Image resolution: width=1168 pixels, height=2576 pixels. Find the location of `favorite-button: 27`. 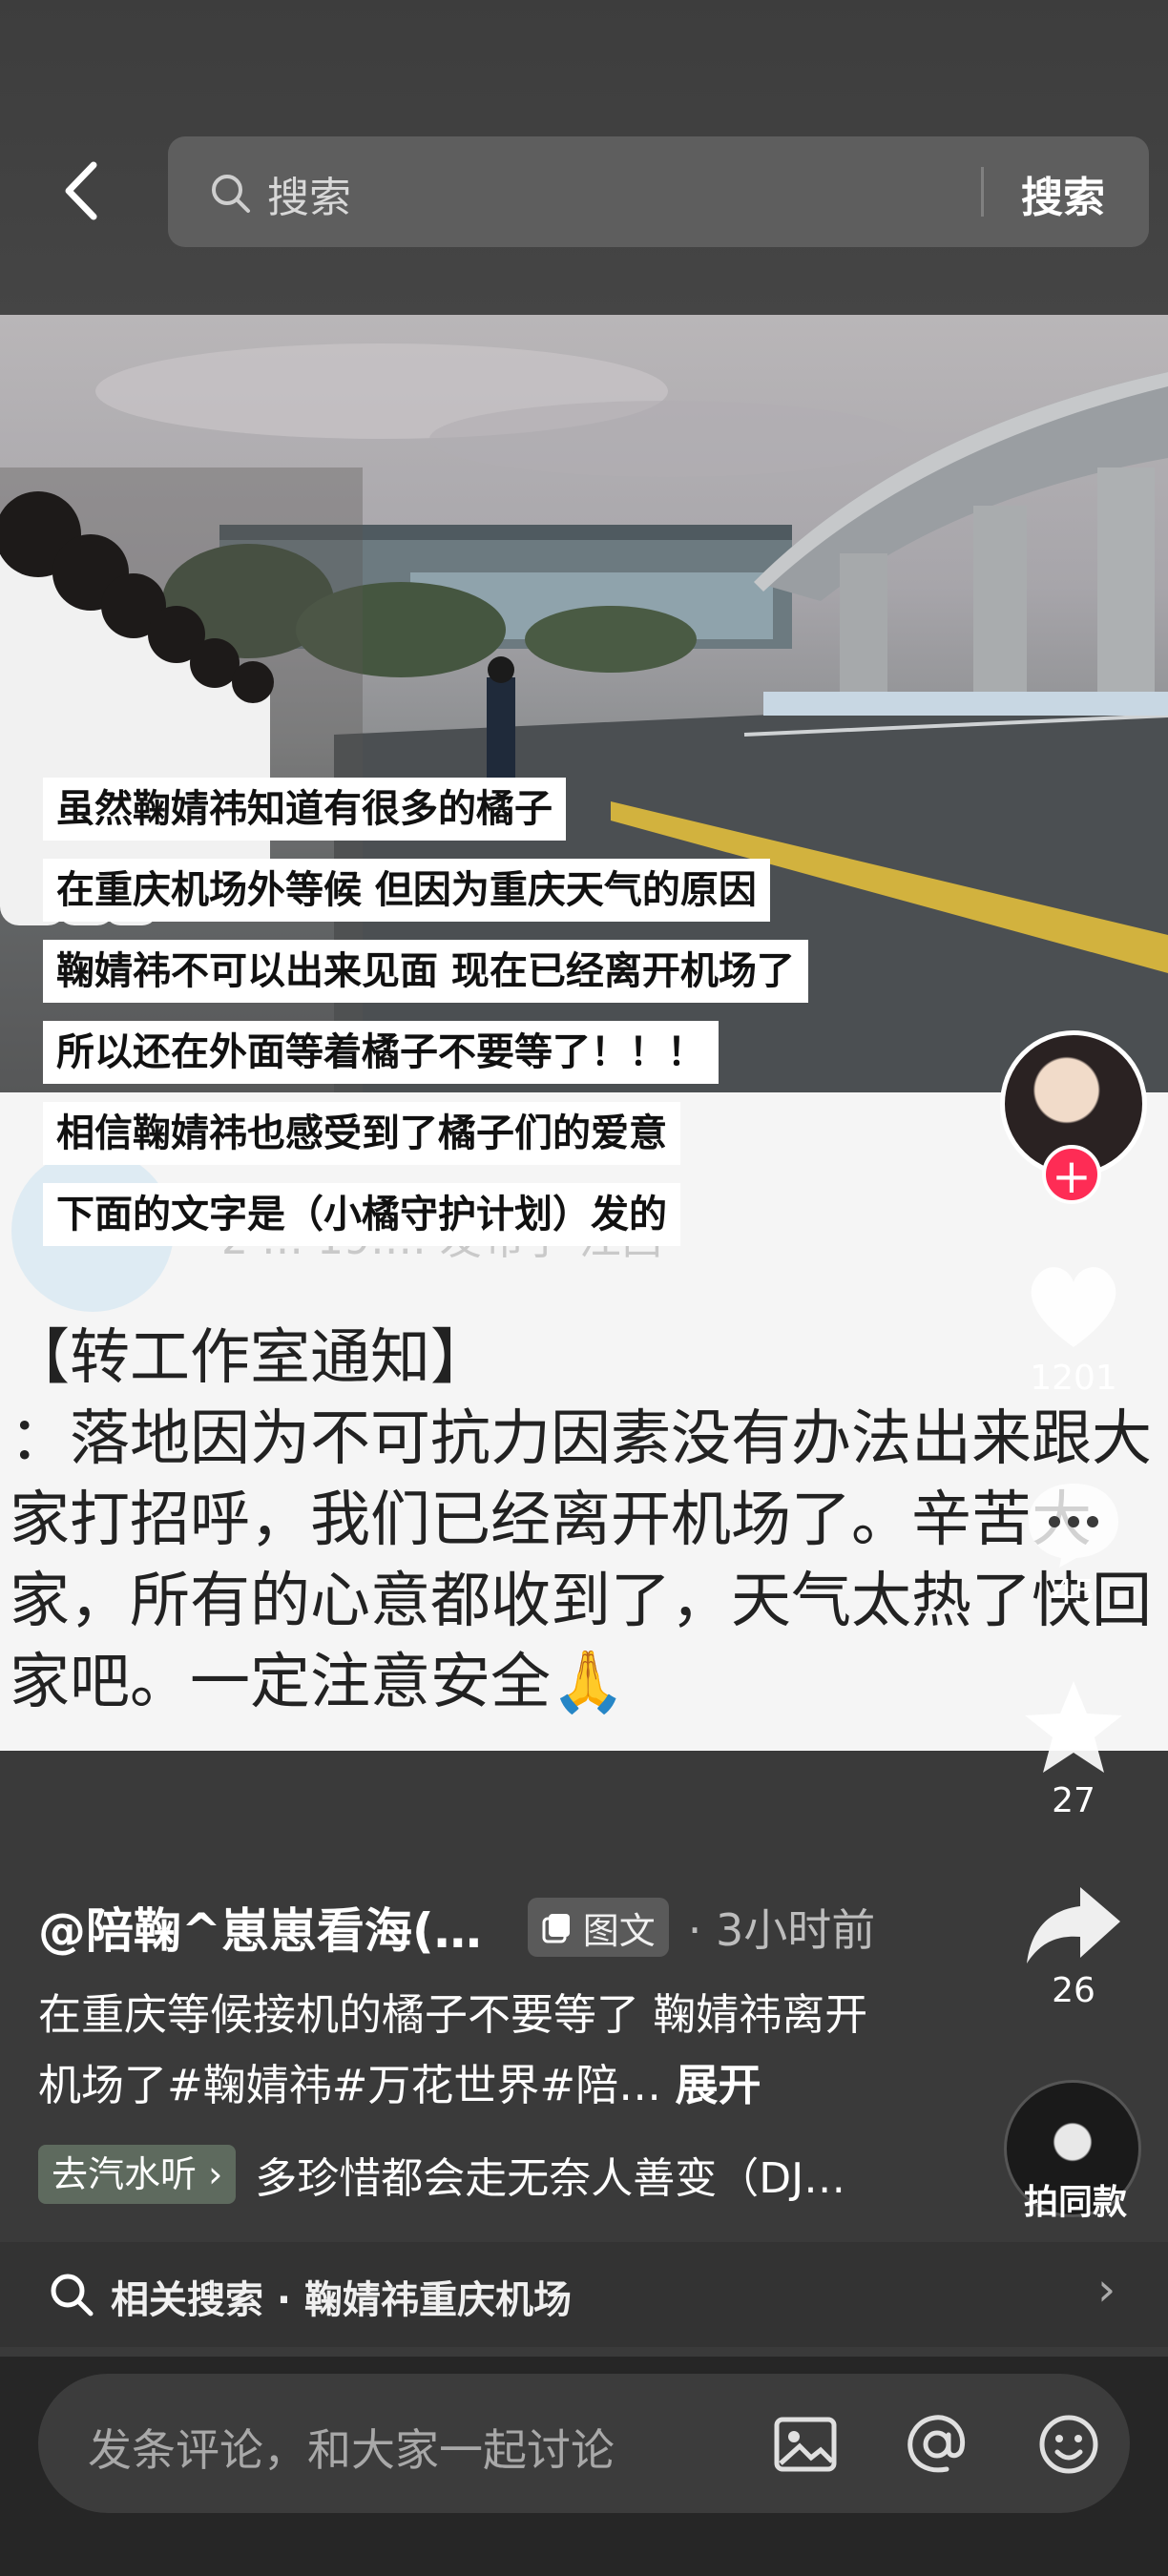

favorite-button: 27 is located at coordinates (1073, 1748).